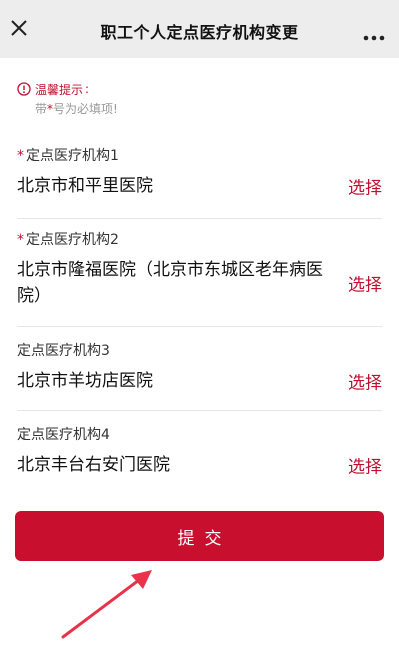  Describe the element at coordinates (41, 109) in the screenshot. I see `note-prefix: 带` at that location.